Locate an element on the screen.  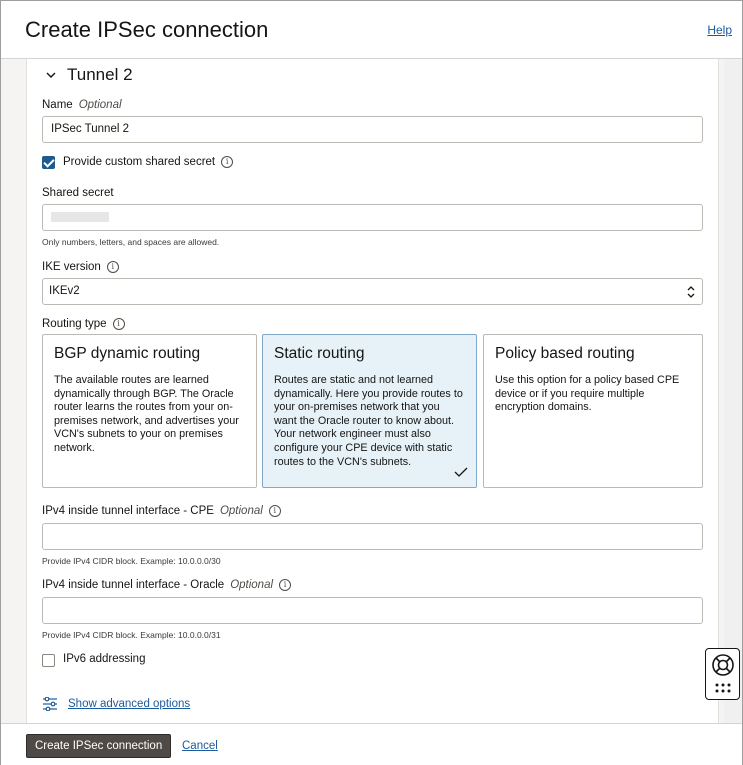
ike-version-label-text: IKE version is located at coordinates (71, 267).